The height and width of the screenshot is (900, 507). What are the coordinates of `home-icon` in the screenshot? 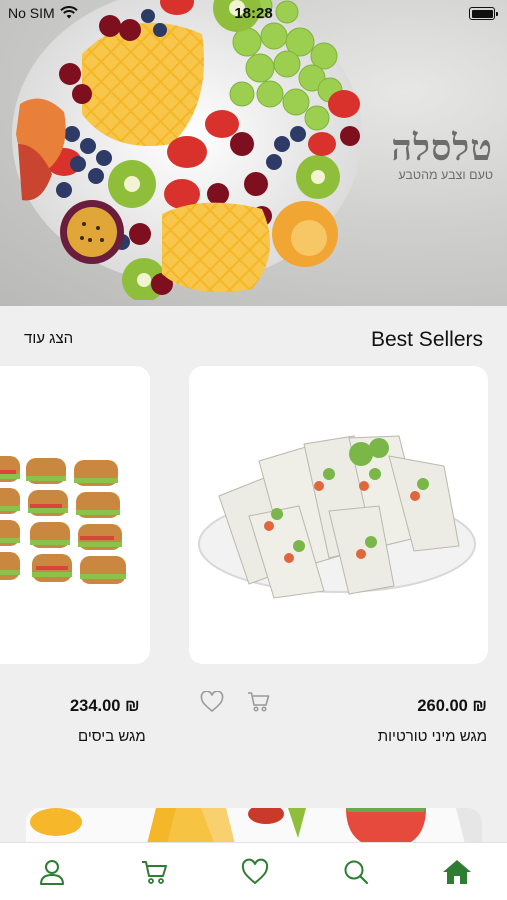 It's located at (457, 872).